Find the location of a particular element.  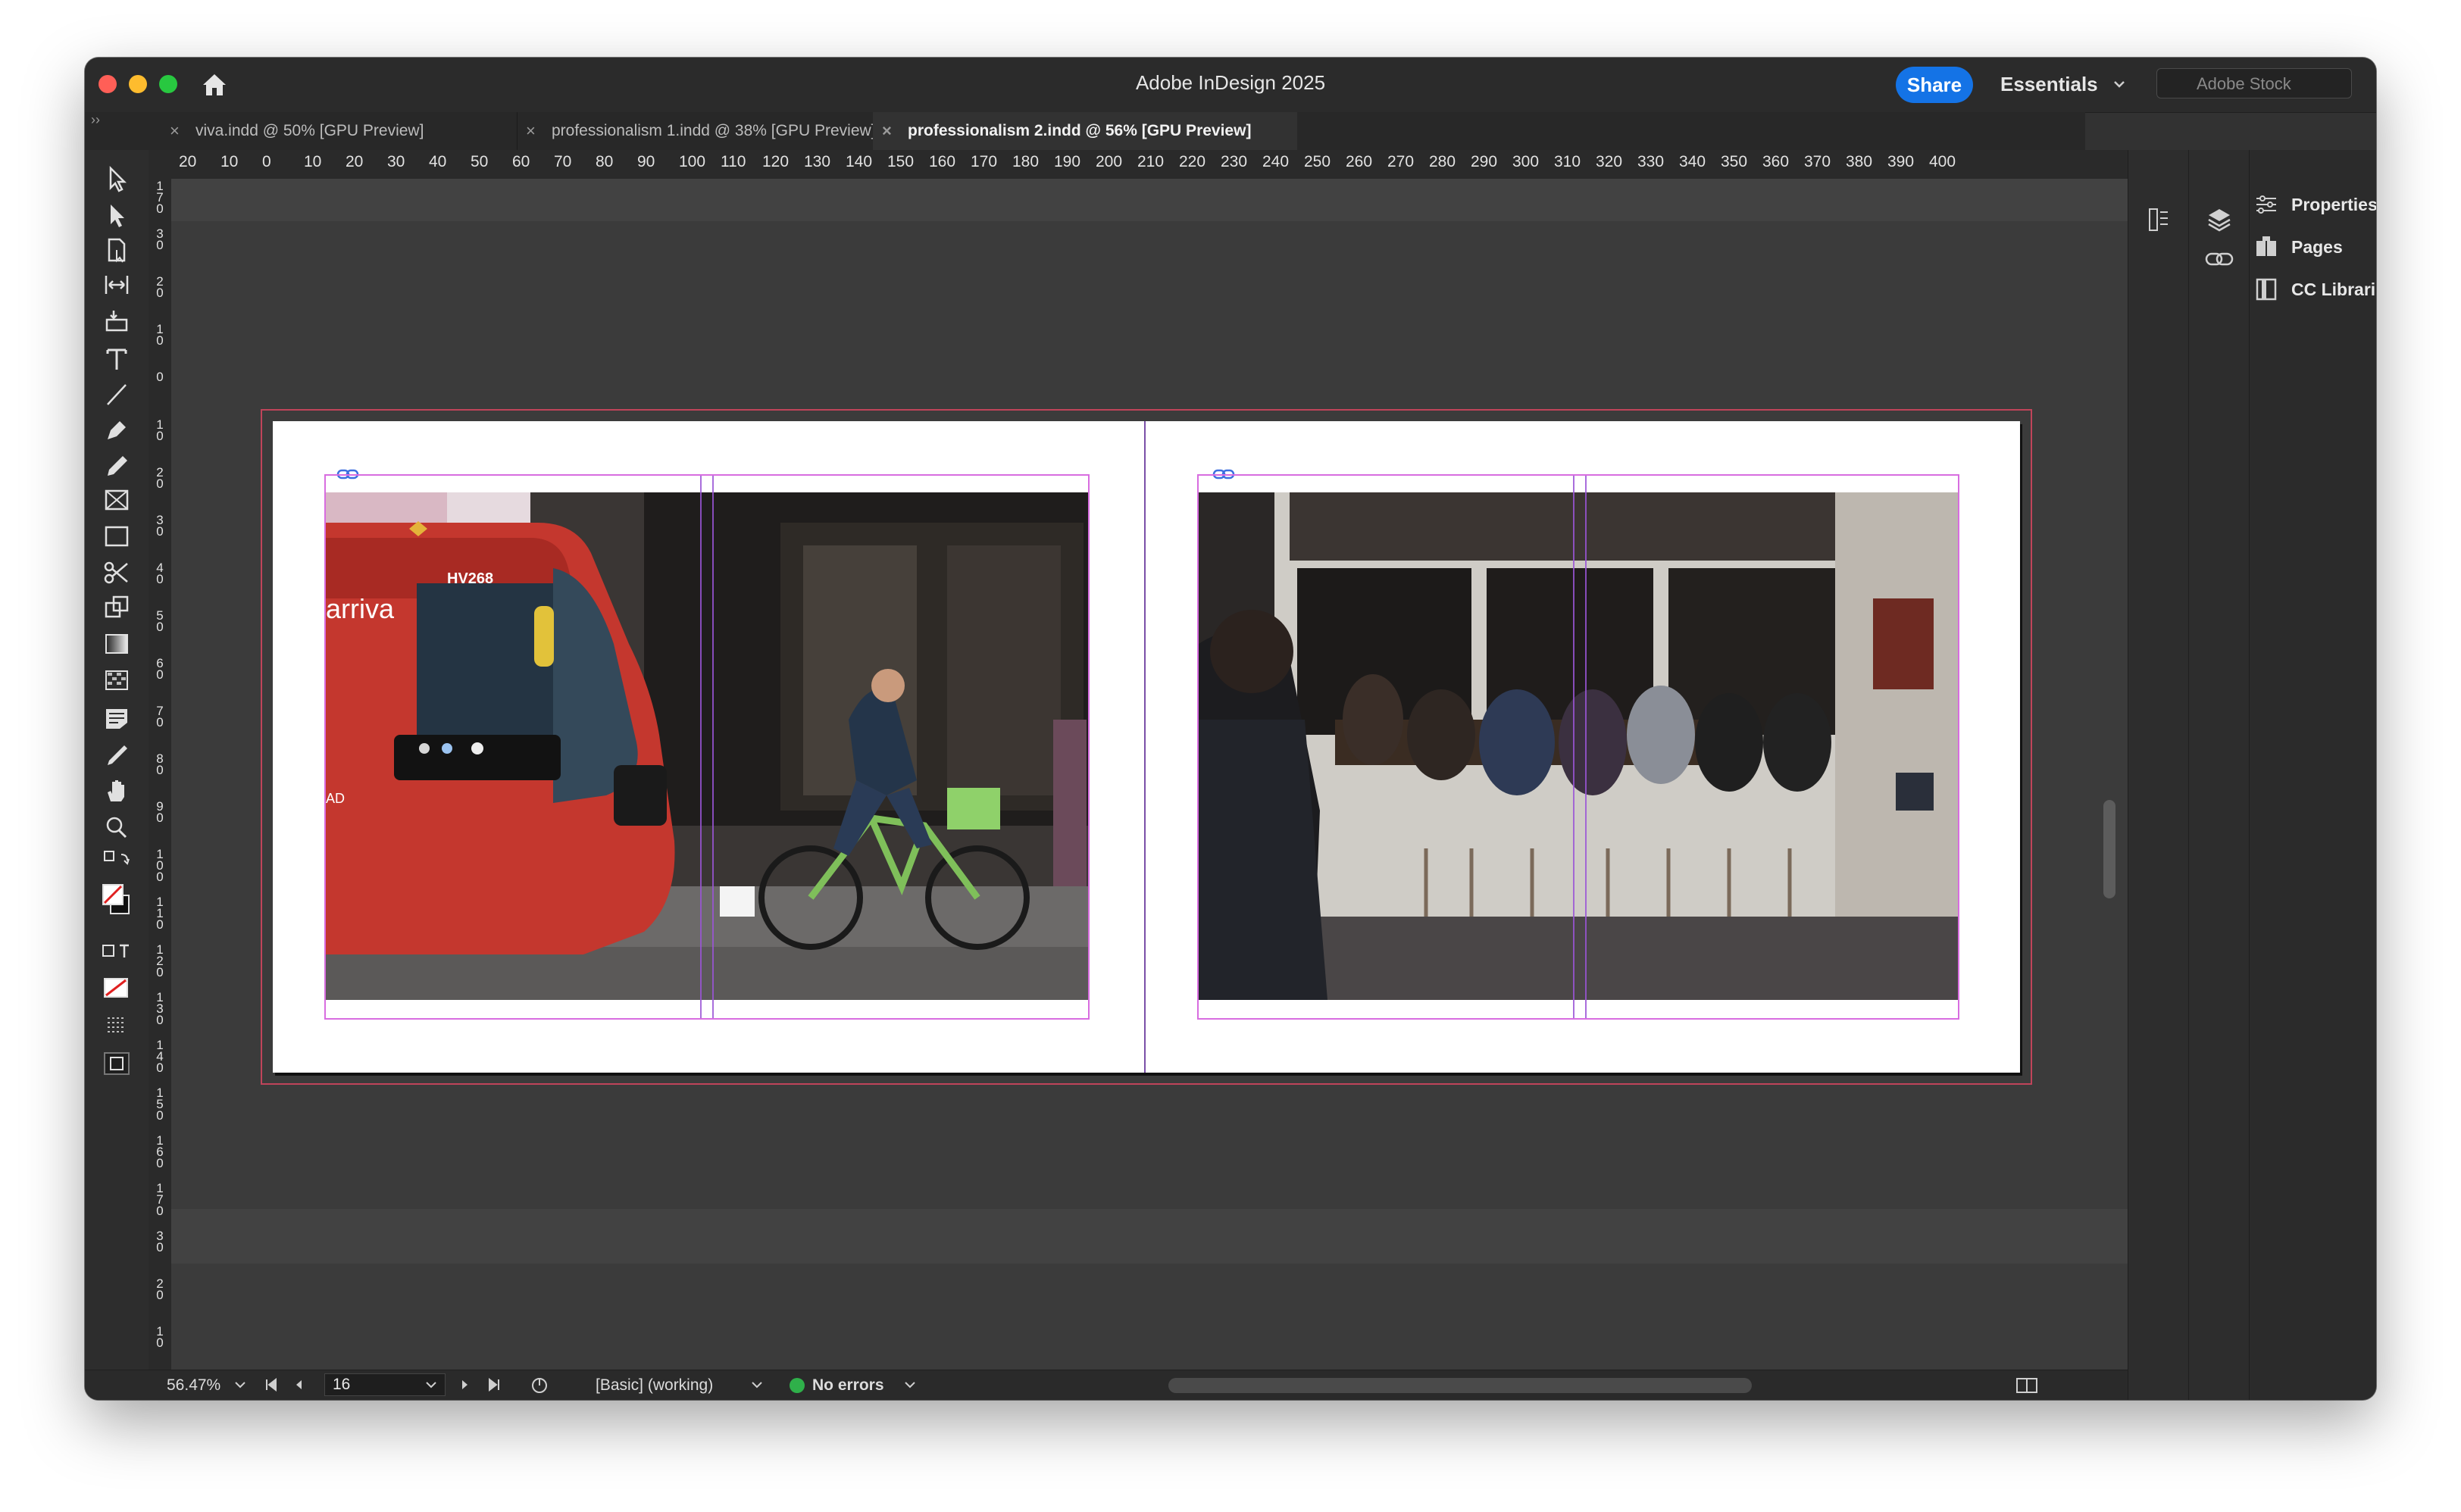

share-button: Share is located at coordinates (1934, 85).